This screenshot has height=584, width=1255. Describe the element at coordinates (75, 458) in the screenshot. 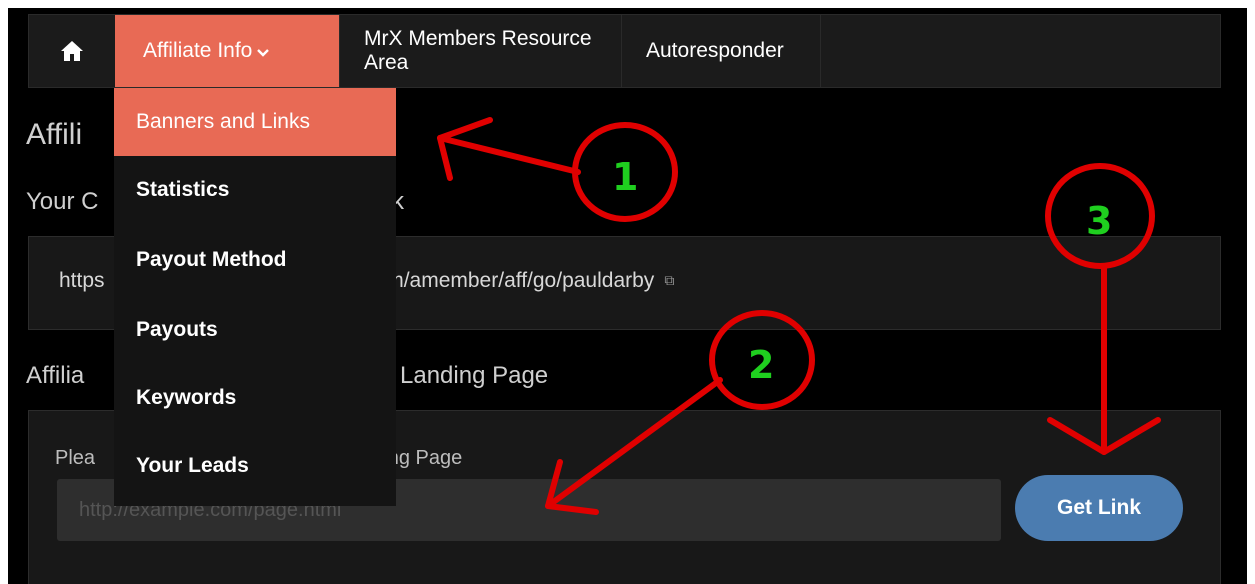

I see `landing-label-left: Plea` at that location.